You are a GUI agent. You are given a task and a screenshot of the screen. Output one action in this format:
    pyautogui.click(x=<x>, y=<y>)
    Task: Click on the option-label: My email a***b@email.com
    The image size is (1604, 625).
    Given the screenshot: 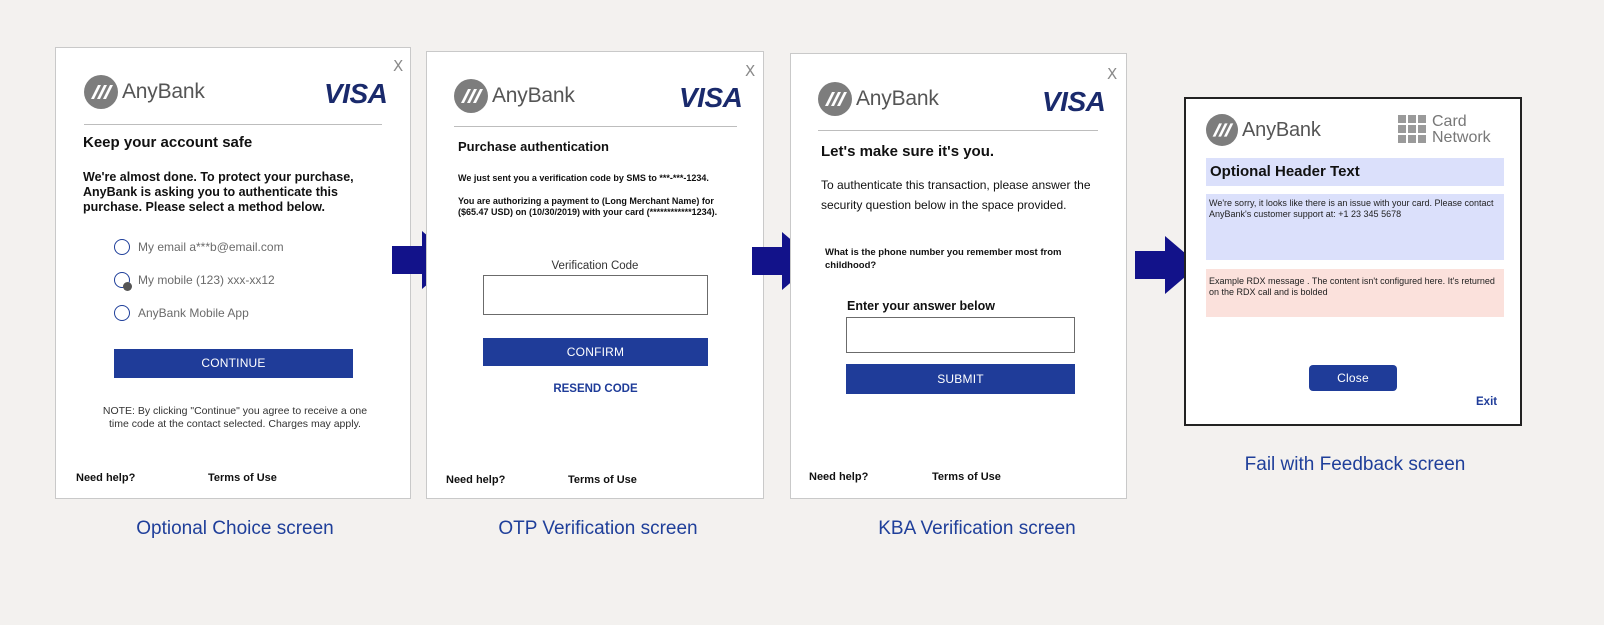 What is the action you would take?
    pyautogui.click(x=211, y=247)
    